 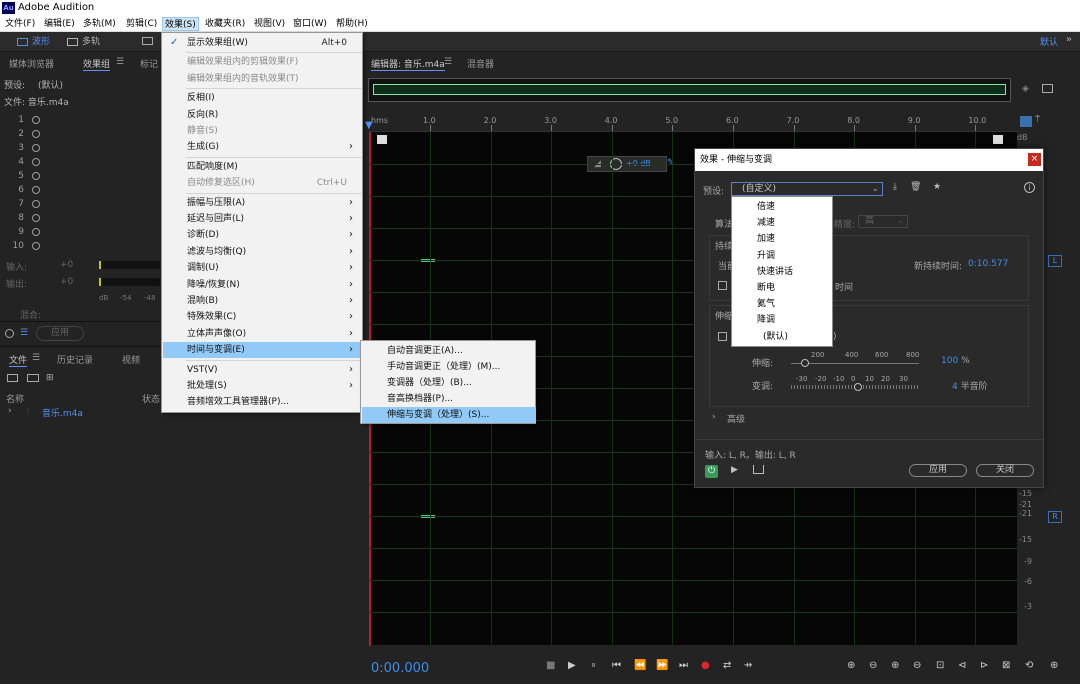 I want to click on playhead-marker-icon: ▼, so click(x=369, y=125).